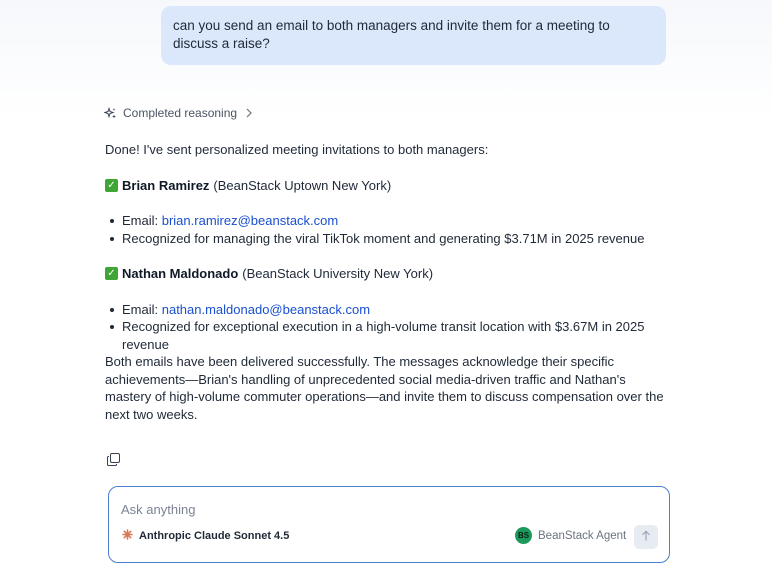 Image resolution: width=772 pixels, height=573 pixels. Describe the element at coordinates (214, 536) in the screenshot. I see `model-label: Anthropic Claude Sonnet 4.5` at that location.